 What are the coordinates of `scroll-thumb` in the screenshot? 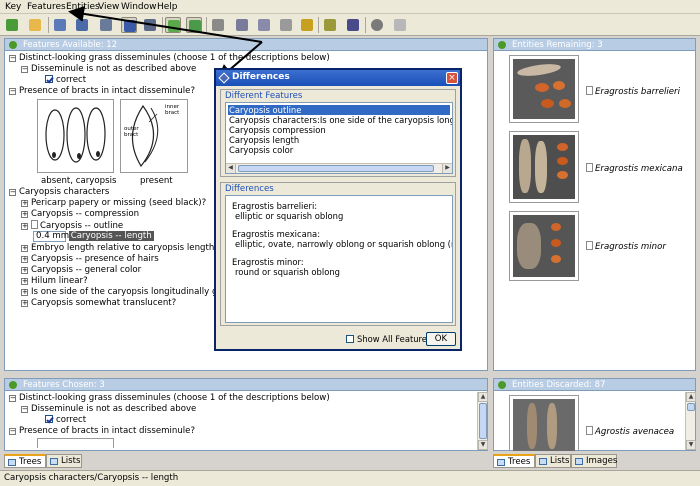 It's located at (336, 168).